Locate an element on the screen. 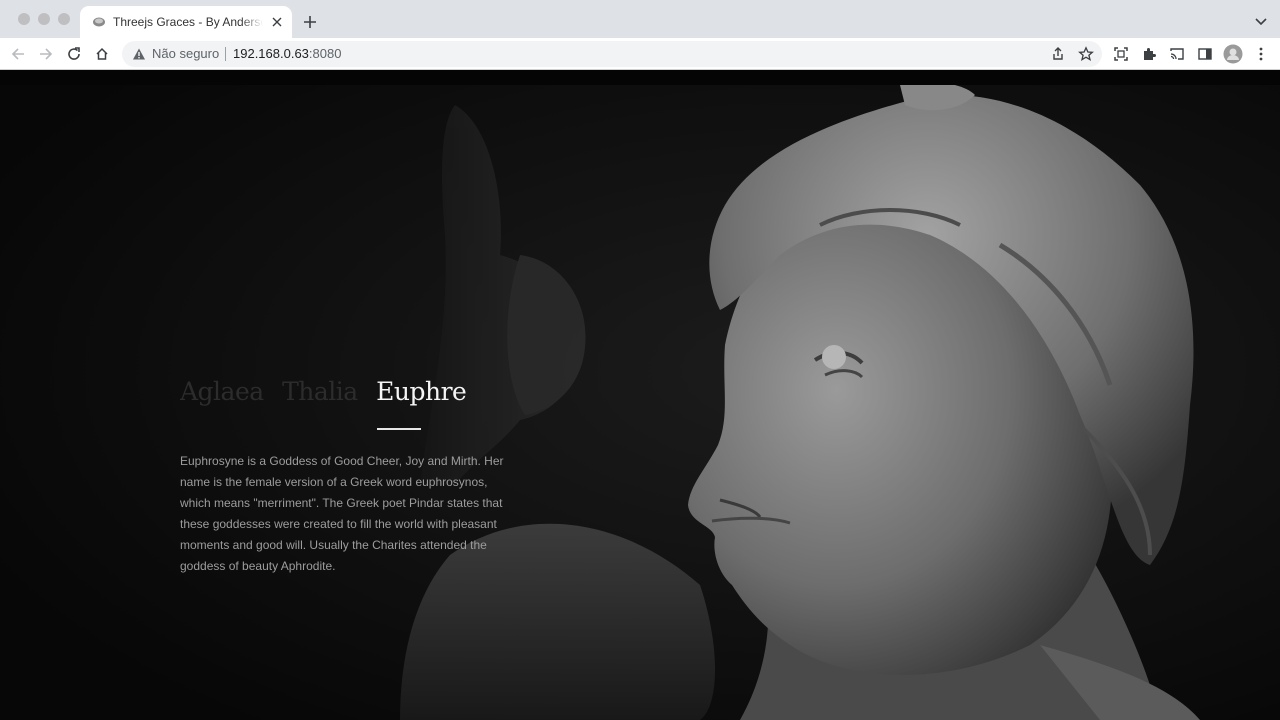  security-label: Não seguro is located at coordinates (185, 54).